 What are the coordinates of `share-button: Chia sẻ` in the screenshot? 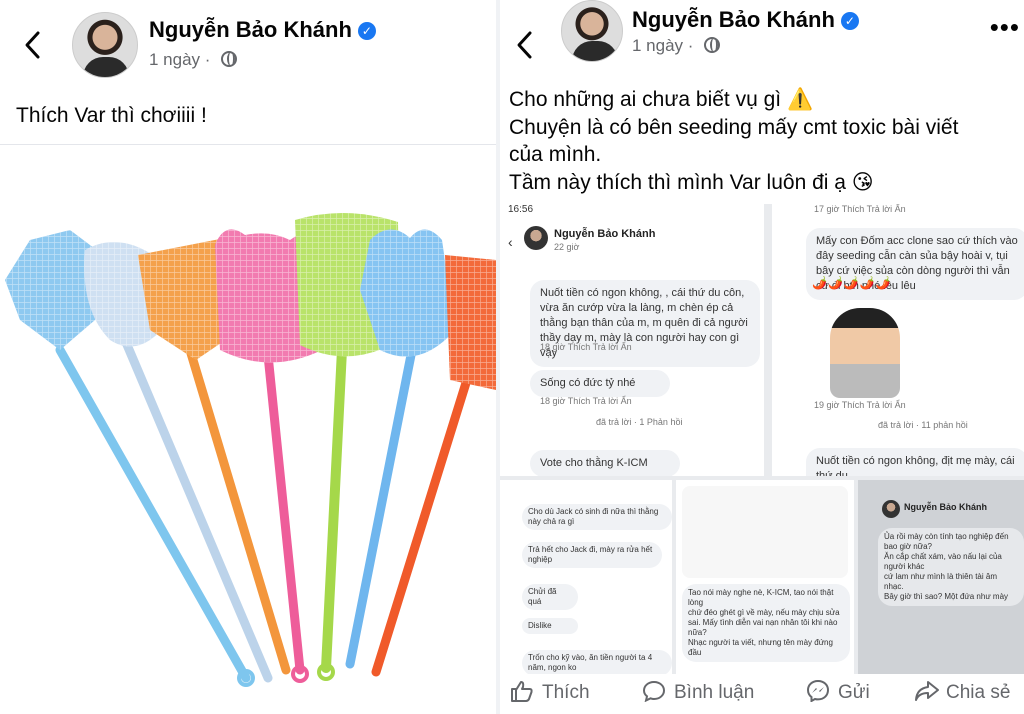 It's located at (962, 692).